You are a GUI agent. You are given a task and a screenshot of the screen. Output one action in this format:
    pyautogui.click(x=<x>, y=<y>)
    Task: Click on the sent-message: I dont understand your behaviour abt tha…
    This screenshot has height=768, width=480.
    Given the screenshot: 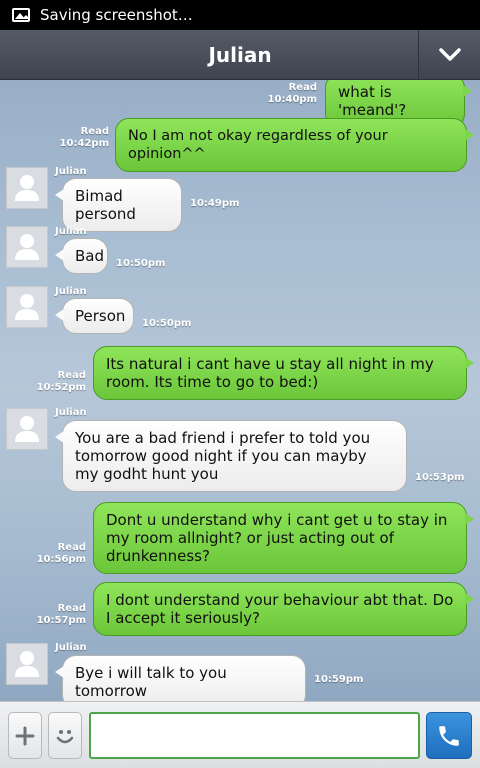 What is the action you would take?
    pyautogui.click(x=283, y=609)
    